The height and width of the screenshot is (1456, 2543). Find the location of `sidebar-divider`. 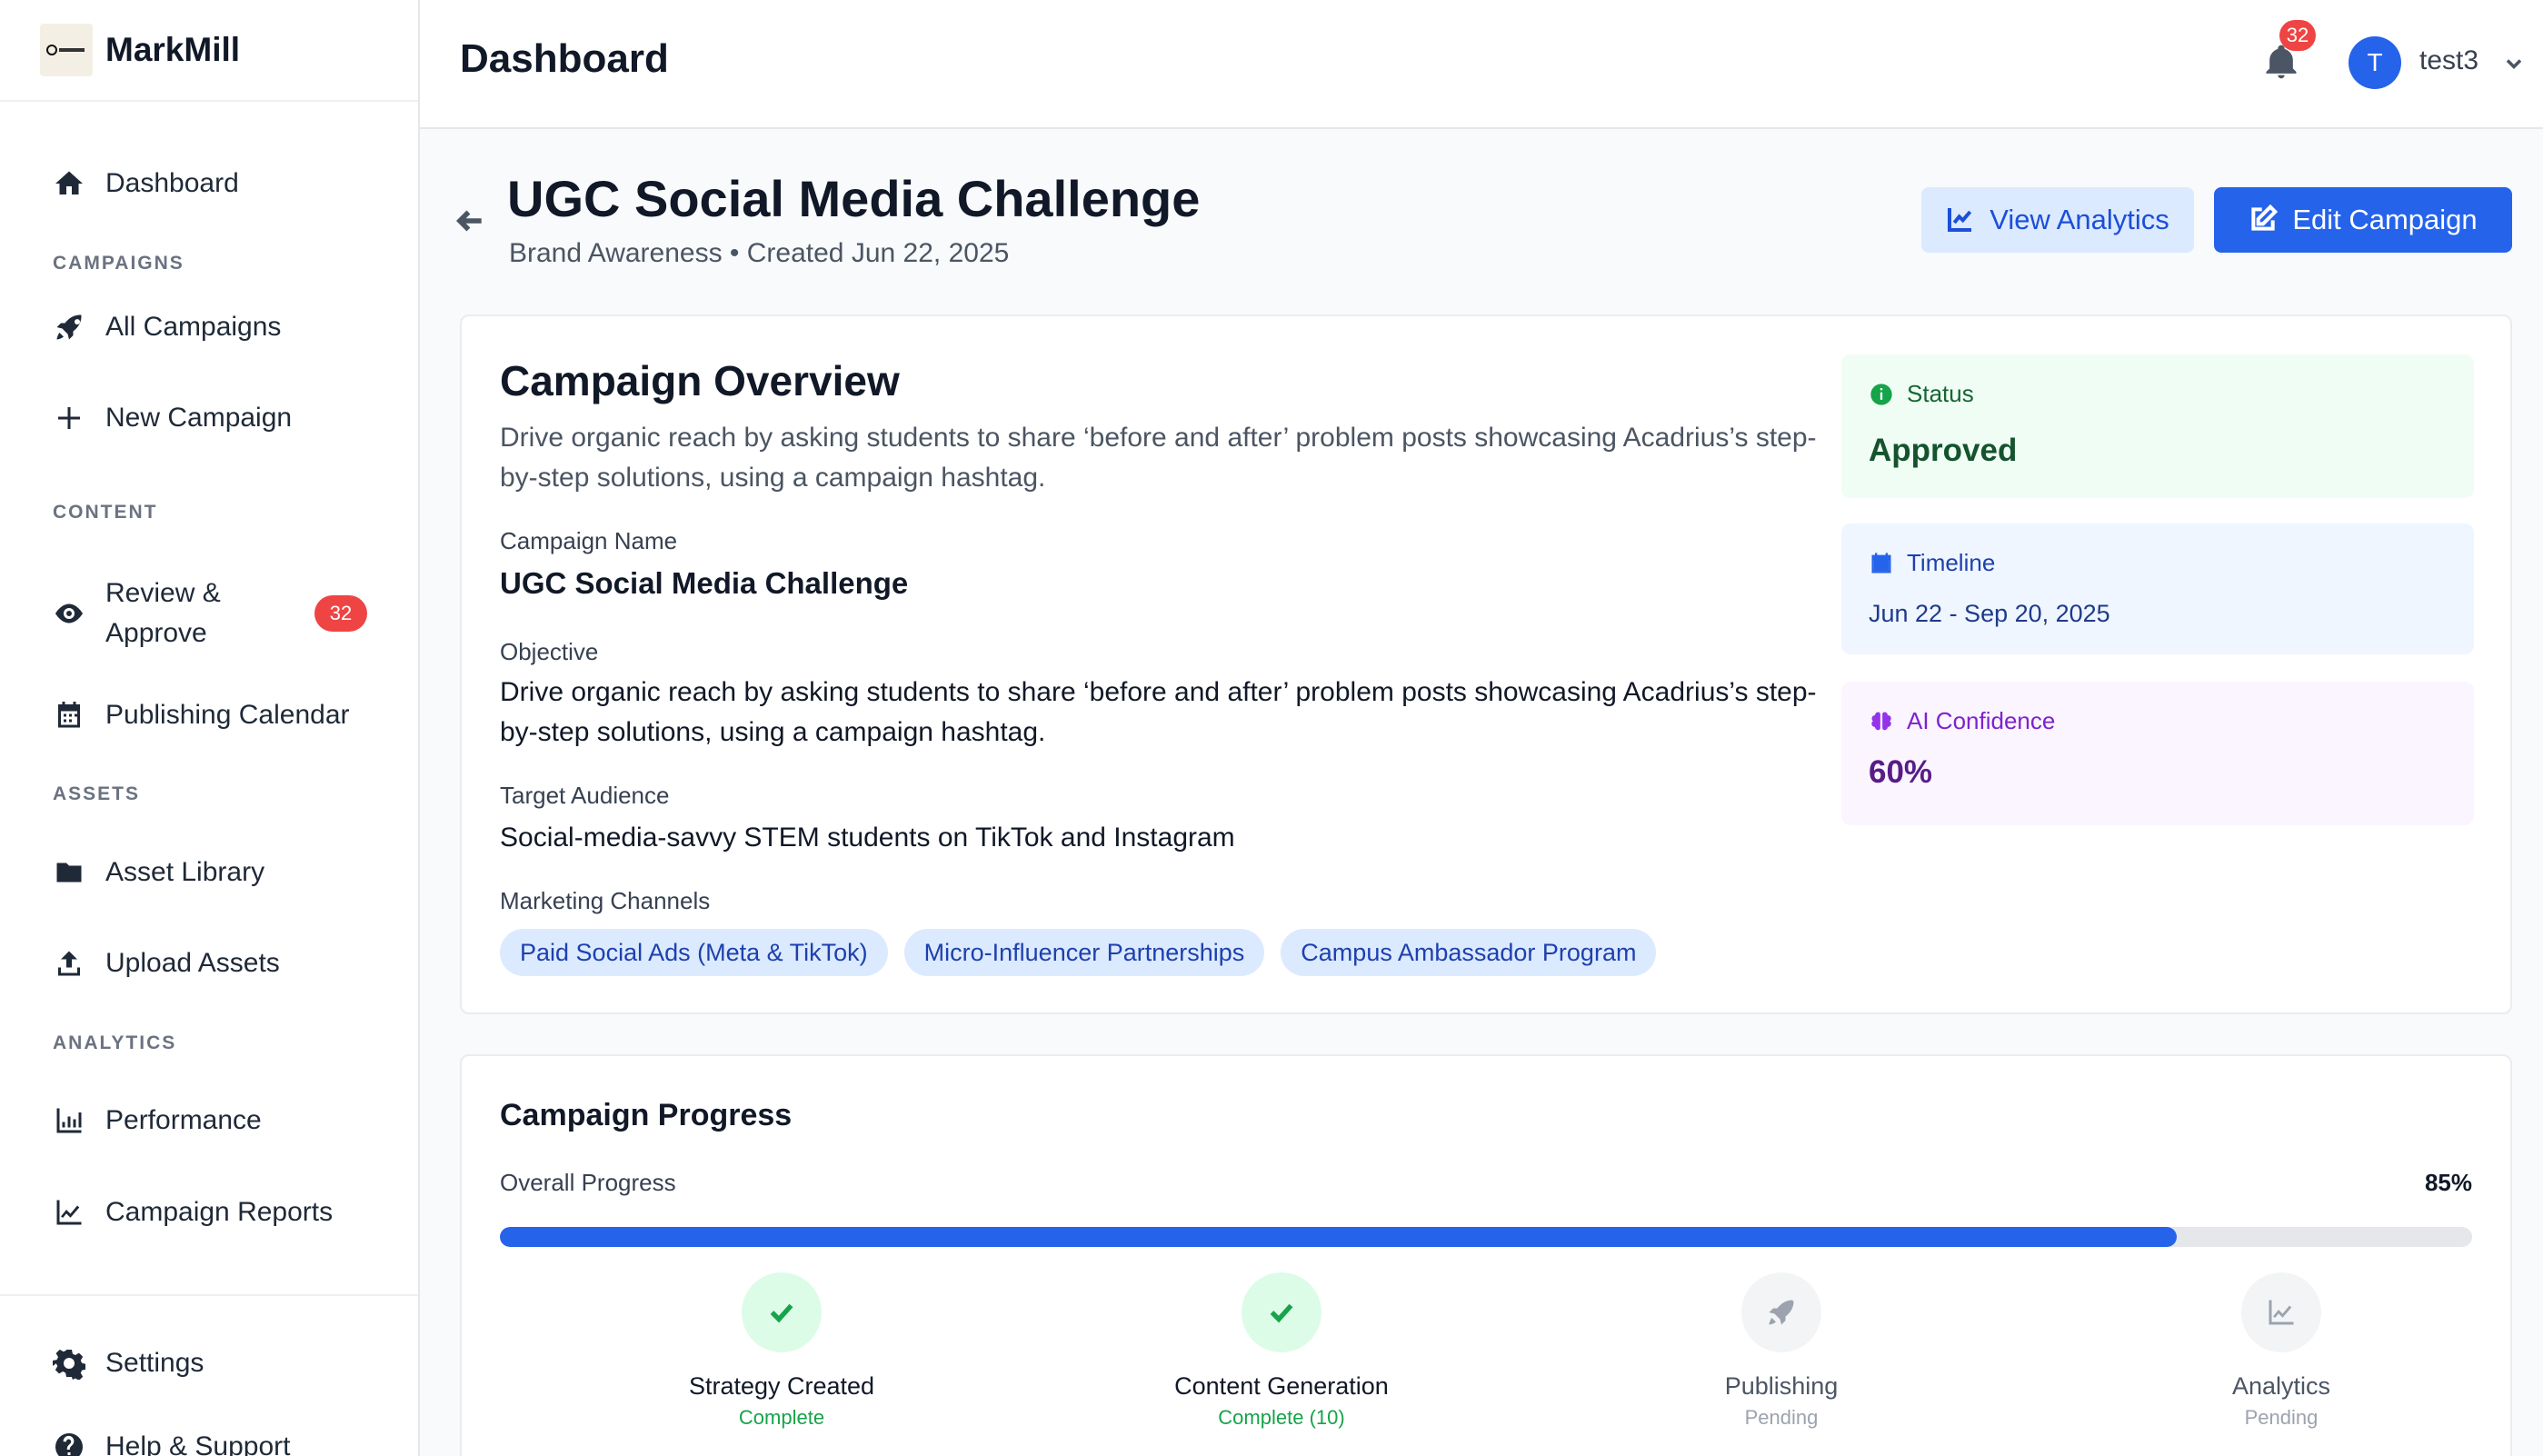

sidebar-divider is located at coordinates (209, 1295).